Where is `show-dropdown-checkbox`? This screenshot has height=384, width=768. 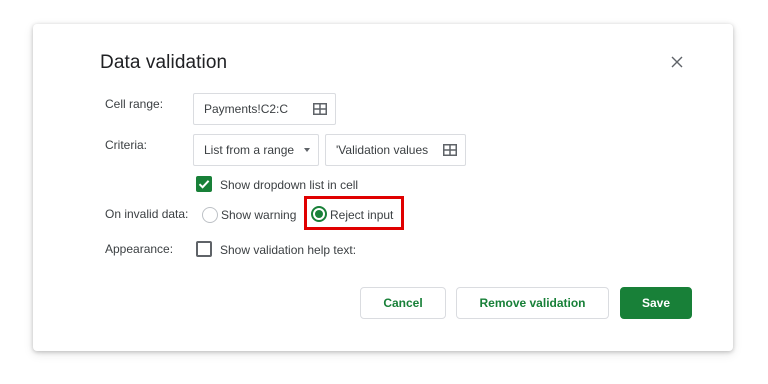 show-dropdown-checkbox is located at coordinates (204, 184).